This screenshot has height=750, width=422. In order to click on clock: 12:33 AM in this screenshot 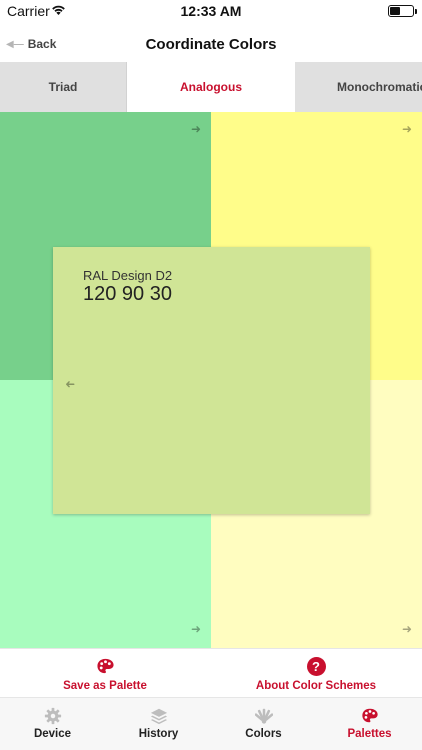, I will do `click(211, 11)`.